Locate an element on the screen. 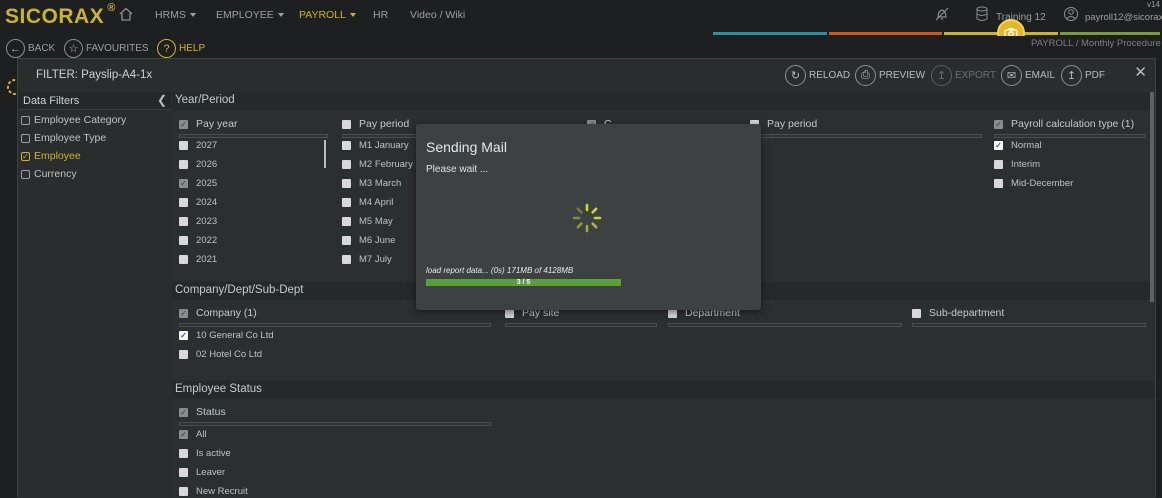 The image size is (1162, 498). list-item: M6 June is located at coordinates (368, 240).